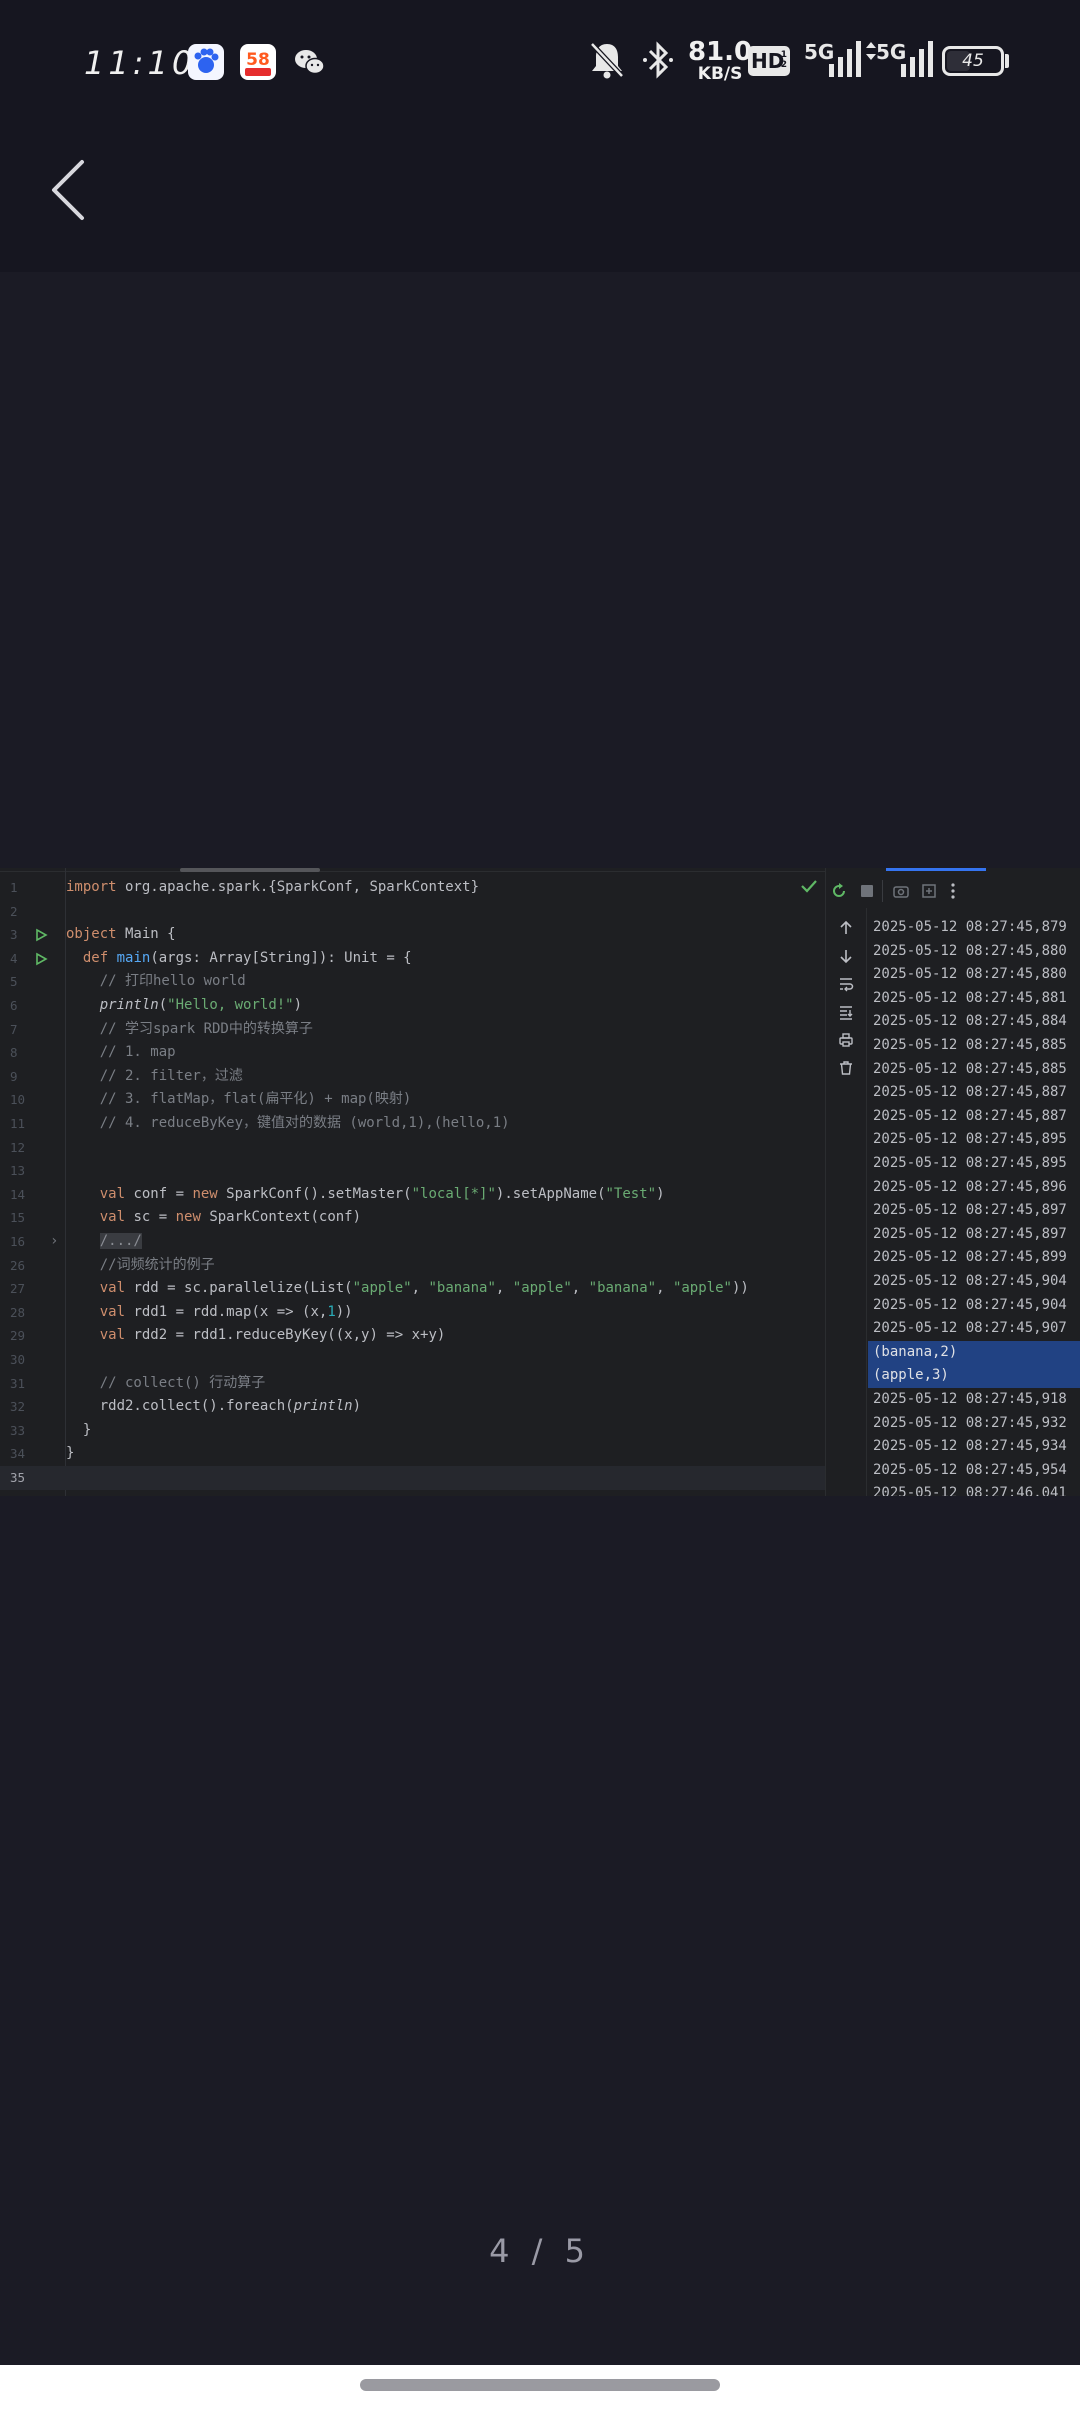 This screenshot has width=1080, height=2412. I want to click on console-line: 2025-05-12 08:27:45,954, so click(974, 1471).